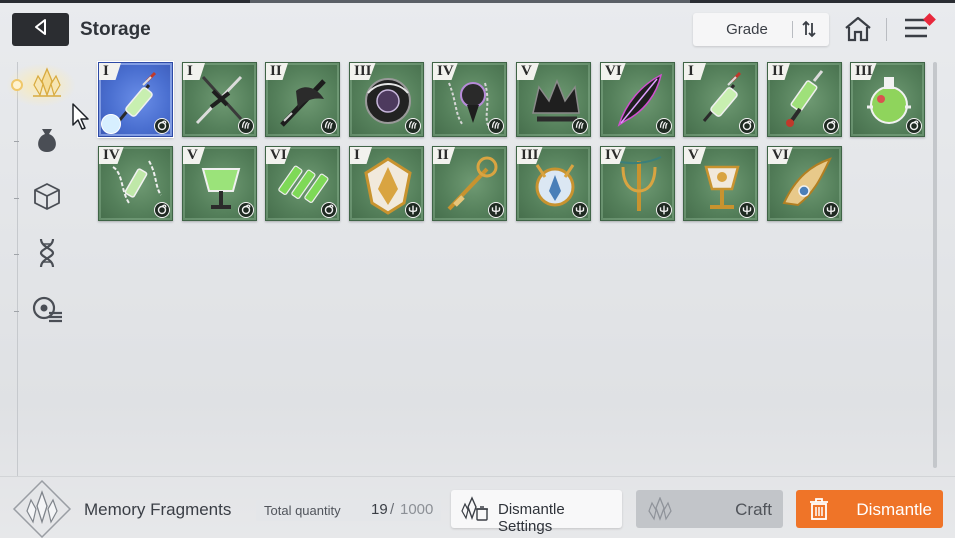 This screenshot has width=955, height=538. I want to click on sort-divider, so click(792, 29).